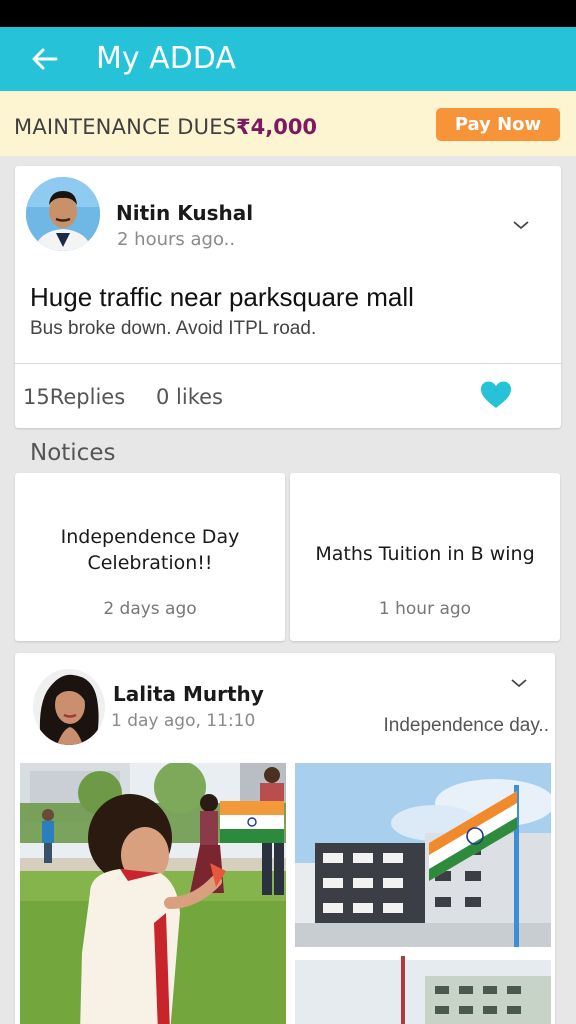  What do you see at coordinates (222, 297) in the screenshot?
I see `post-title: Huge traffic near parksquare mall` at bounding box center [222, 297].